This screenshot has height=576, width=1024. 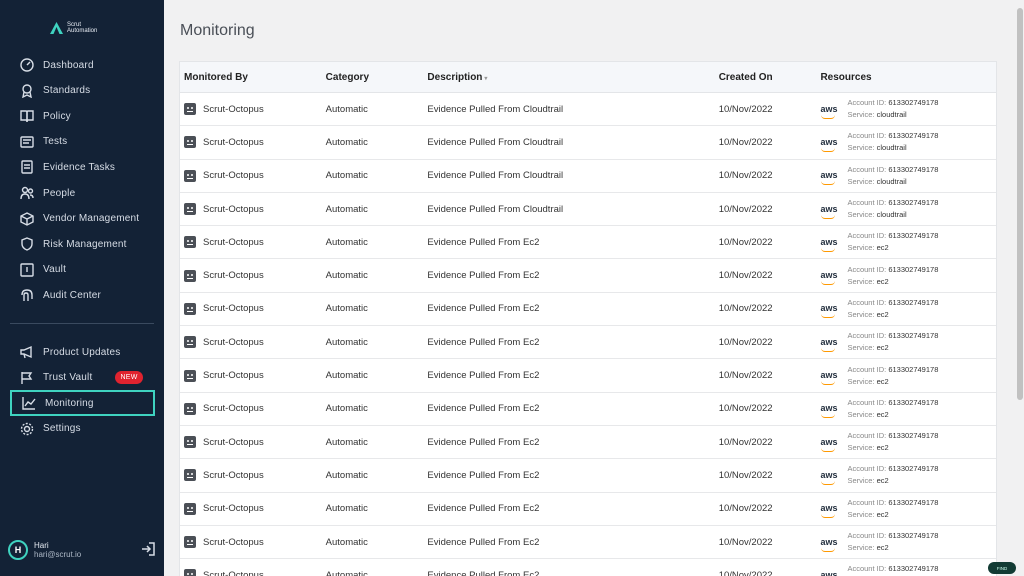 What do you see at coordinates (1020, 204) in the screenshot?
I see `scrollbar-thumb` at bounding box center [1020, 204].